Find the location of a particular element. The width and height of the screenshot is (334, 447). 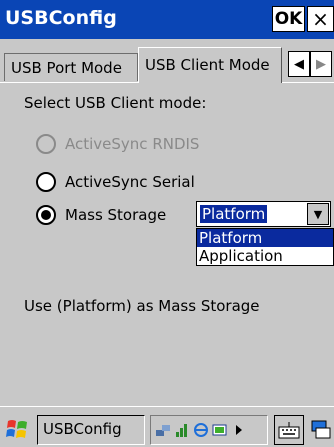

tab-strip: USB Port Mode USB Client Mode ◀ ▶ is located at coordinates (167, 61).